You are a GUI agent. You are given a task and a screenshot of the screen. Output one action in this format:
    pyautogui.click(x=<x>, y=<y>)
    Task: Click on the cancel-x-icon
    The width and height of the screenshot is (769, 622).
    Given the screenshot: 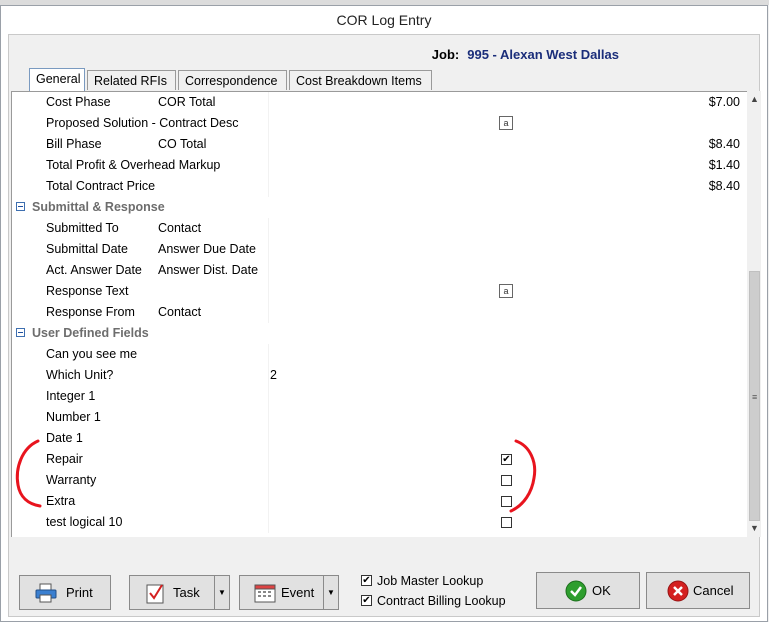 What is the action you would take?
    pyautogui.click(x=678, y=591)
    